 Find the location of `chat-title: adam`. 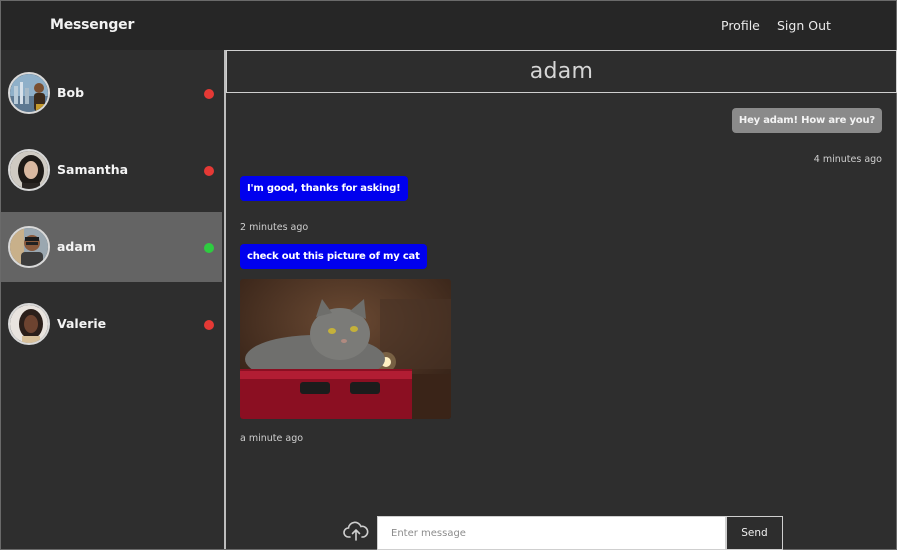

chat-title: adam is located at coordinates (561, 71).